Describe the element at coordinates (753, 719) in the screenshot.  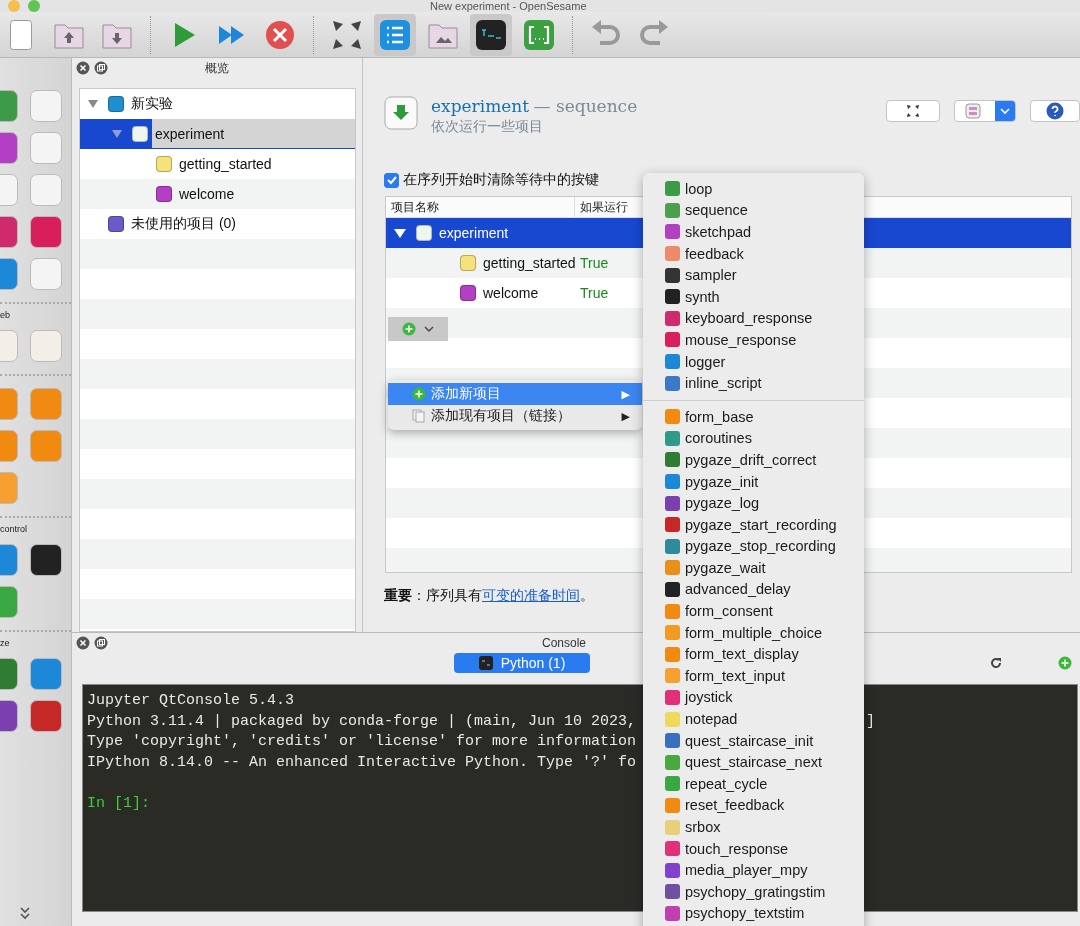
I see `menu-item: notepad` at that location.